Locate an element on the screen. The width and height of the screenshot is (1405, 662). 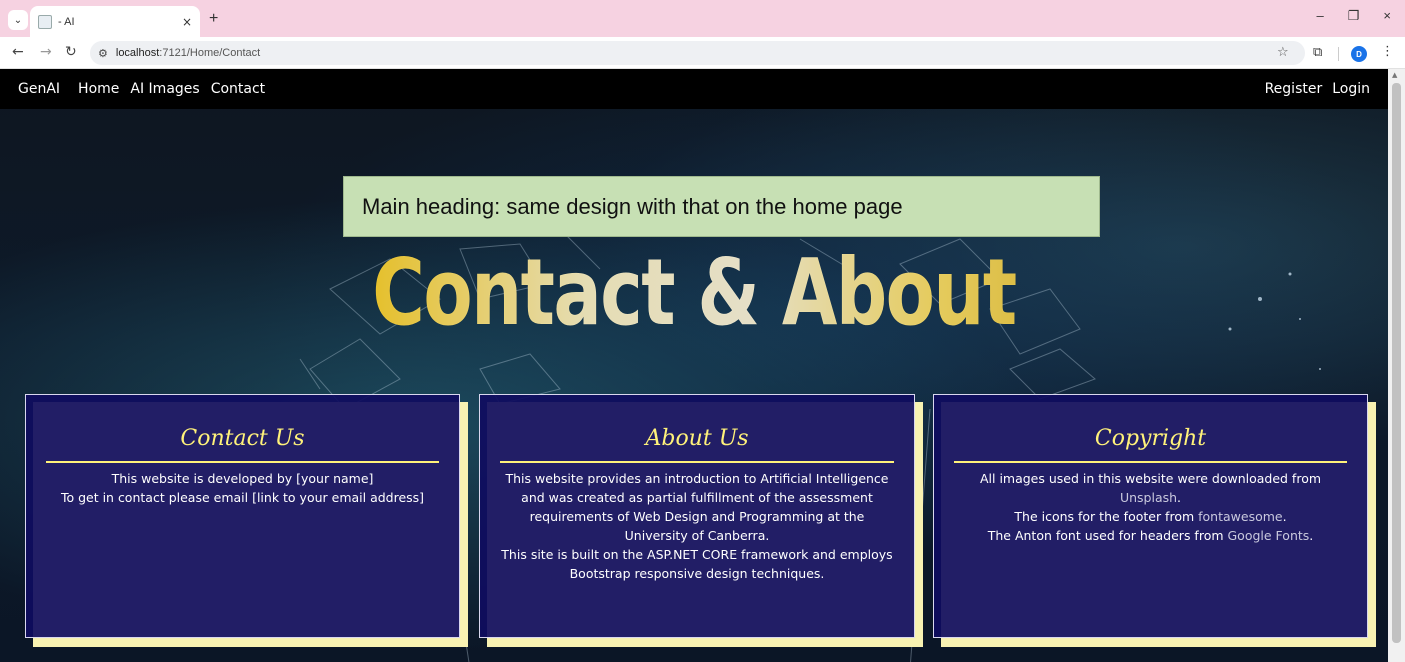
address-bar: ⚙ localhost:7121/Home/Contact is located at coordinates (697, 53).